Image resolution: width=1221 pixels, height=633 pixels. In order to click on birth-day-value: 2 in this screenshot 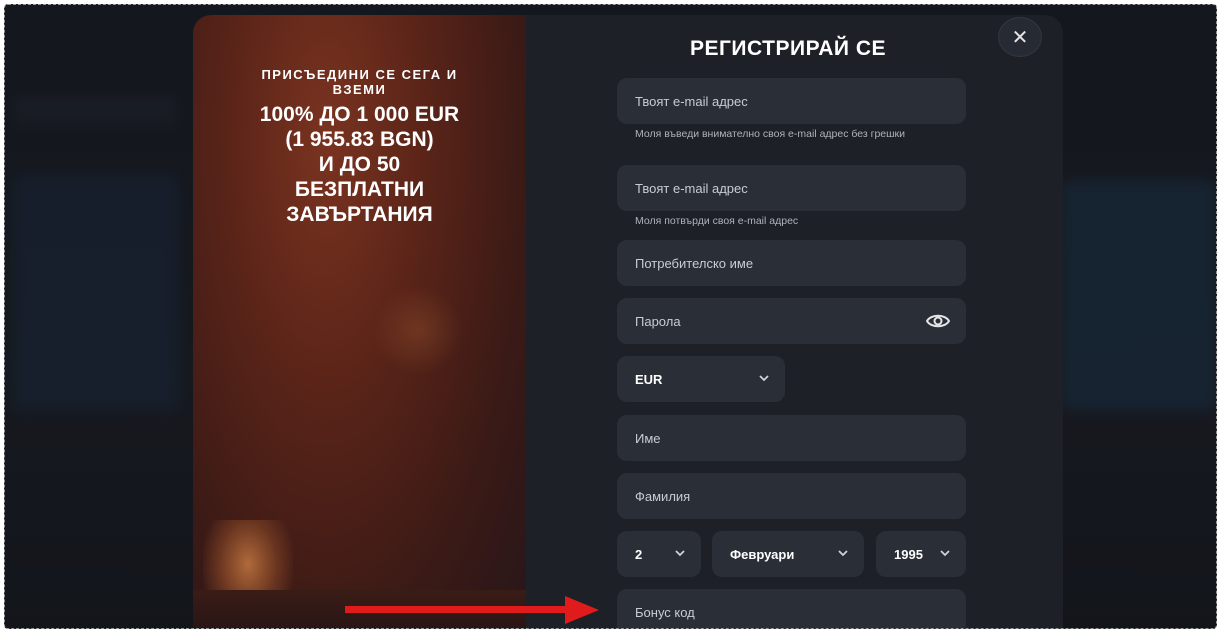, I will do `click(639, 554)`.